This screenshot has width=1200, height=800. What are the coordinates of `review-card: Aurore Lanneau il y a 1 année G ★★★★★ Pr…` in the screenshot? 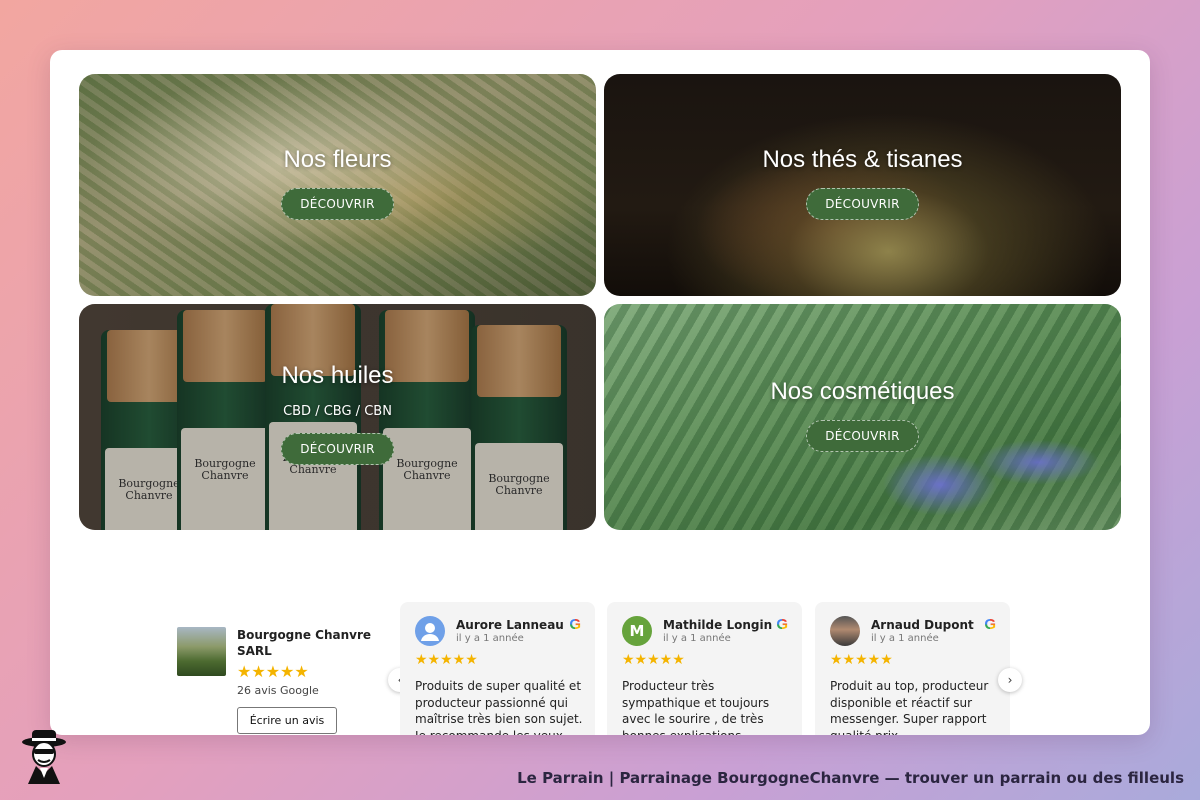 It's located at (497, 668).